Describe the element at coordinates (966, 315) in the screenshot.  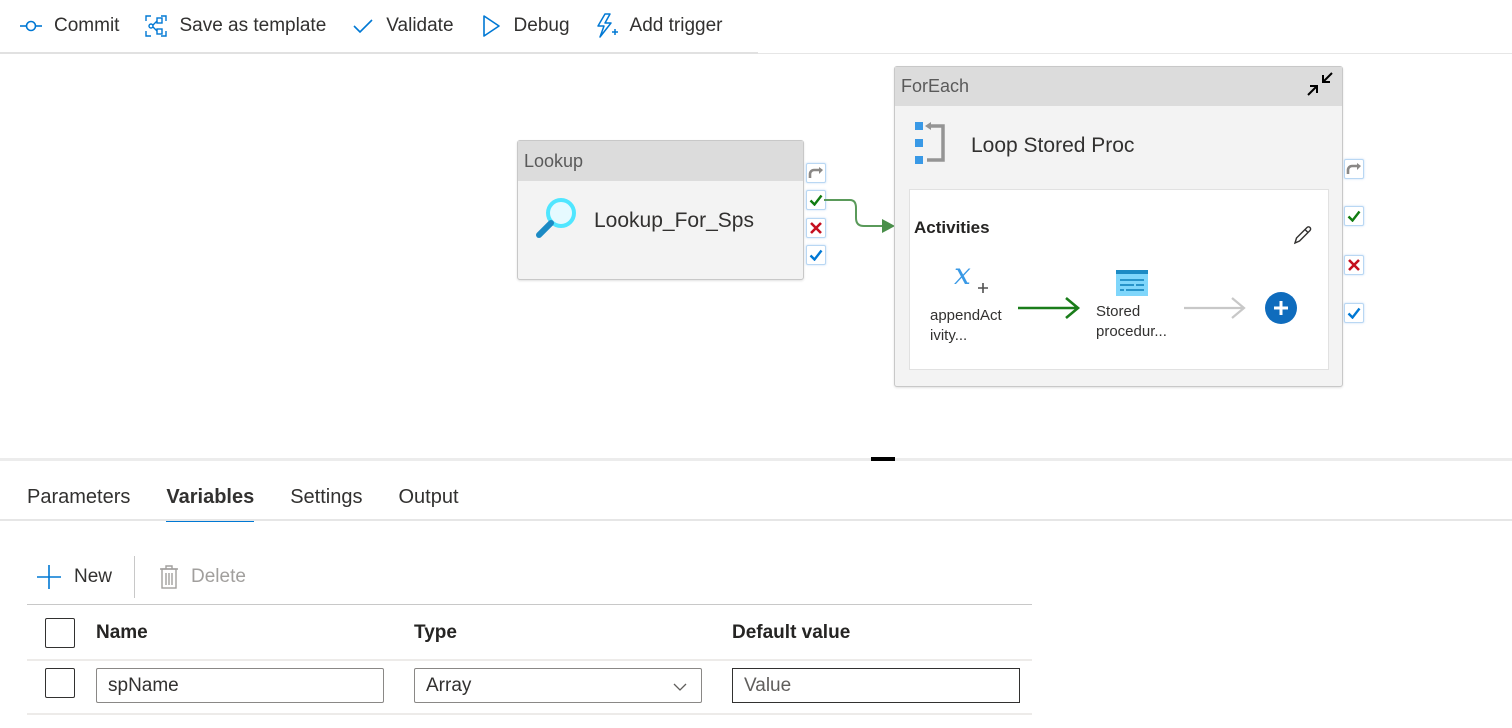
I see `append-variable-name-line1: appendAct` at that location.